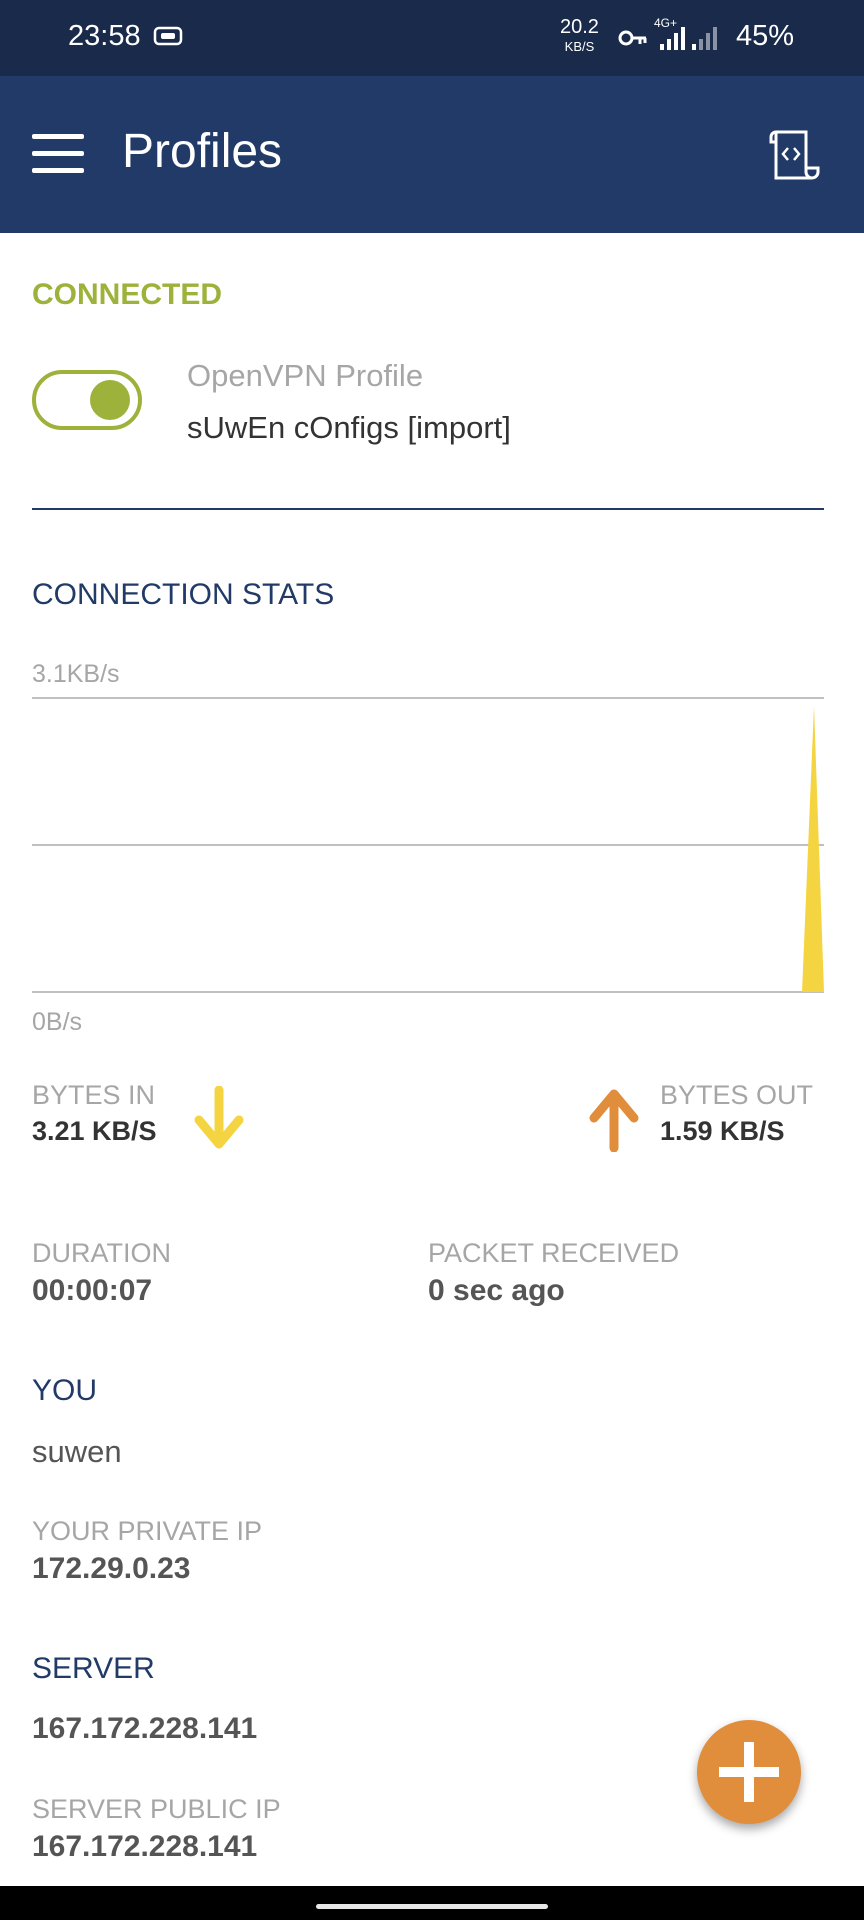 The width and height of the screenshot is (864, 1920). What do you see at coordinates (688, 38) in the screenshot?
I see `signal-icon` at bounding box center [688, 38].